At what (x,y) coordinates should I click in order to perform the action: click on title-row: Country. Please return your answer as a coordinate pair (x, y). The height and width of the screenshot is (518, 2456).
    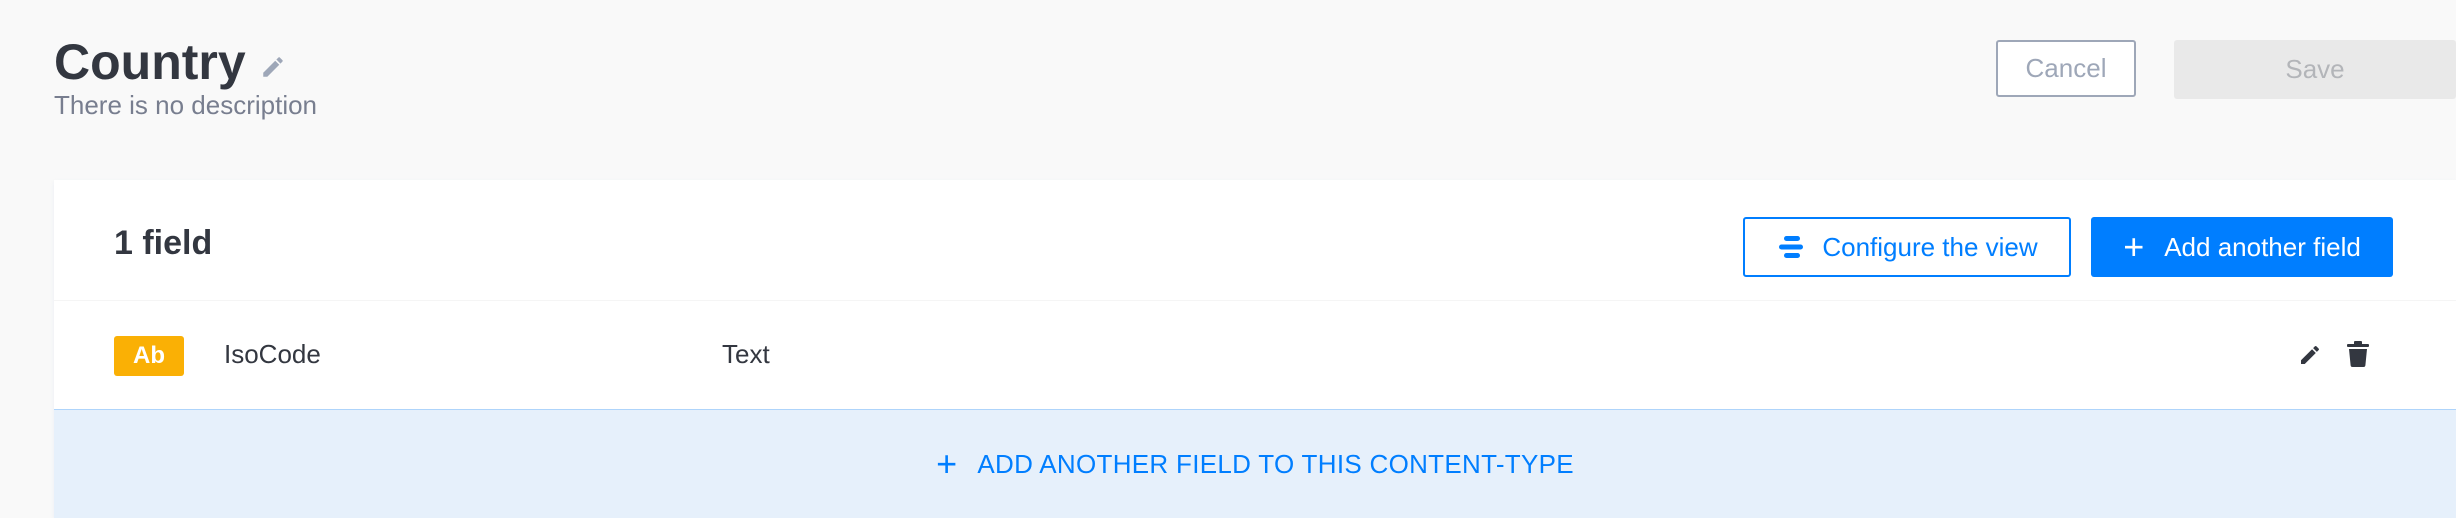
    Looking at the image, I should click on (185, 62).